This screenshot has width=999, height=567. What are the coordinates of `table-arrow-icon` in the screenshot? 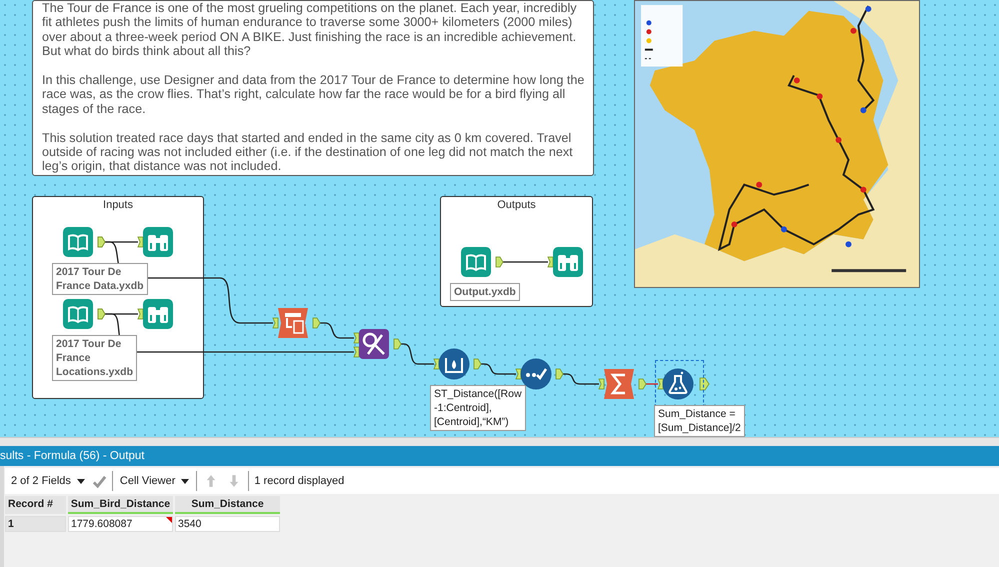 It's located at (293, 323).